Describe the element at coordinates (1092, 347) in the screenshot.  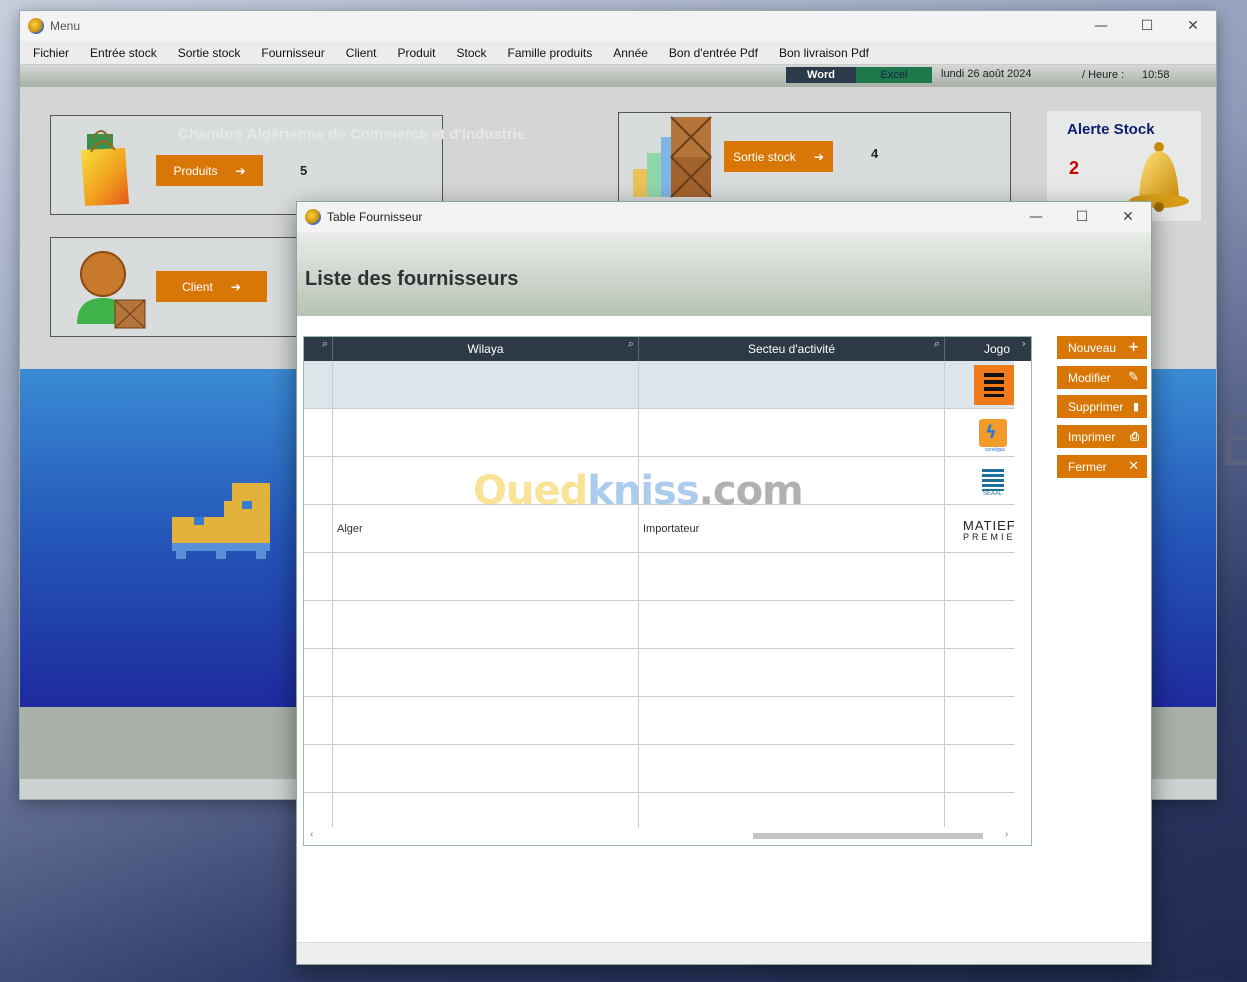
I see `nouveau-label: Nouveau` at that location.